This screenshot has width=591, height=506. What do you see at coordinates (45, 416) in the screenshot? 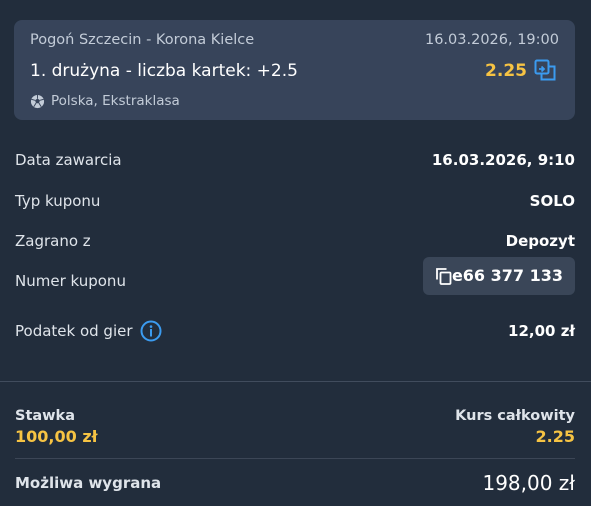
I see `stake-label: Stawka` at bounding box center [45, 416].